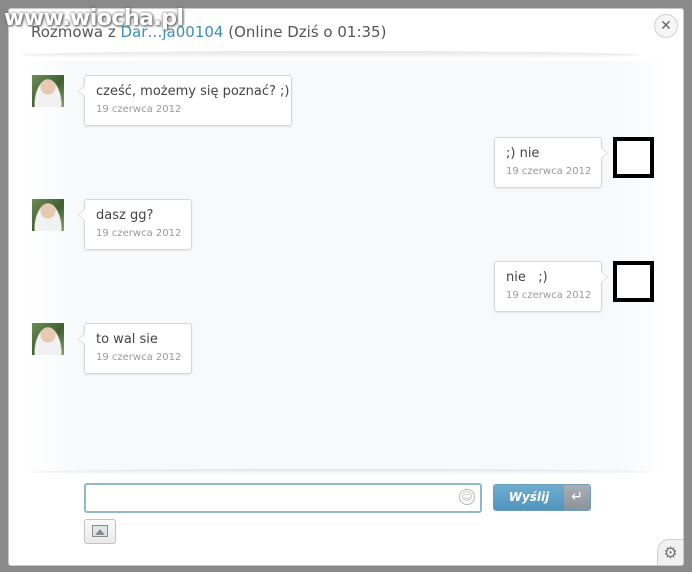  Describe the element at coordinates (283, 498) in the screenshot. I see `message-input` at that location.